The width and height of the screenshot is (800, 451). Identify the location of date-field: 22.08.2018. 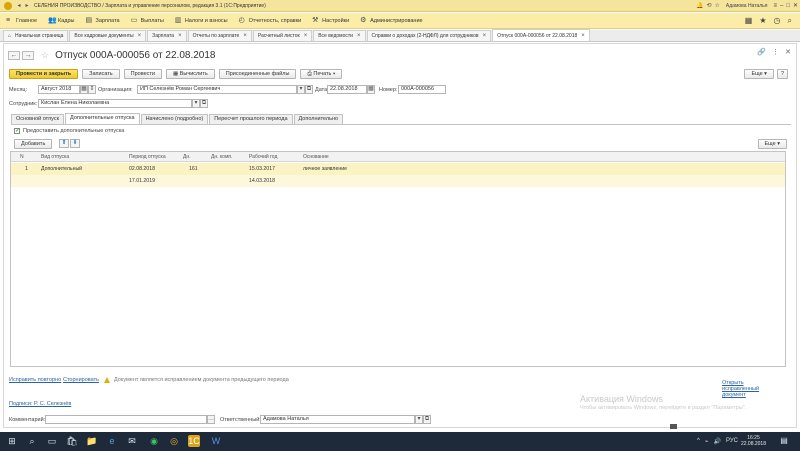
(347, 89).